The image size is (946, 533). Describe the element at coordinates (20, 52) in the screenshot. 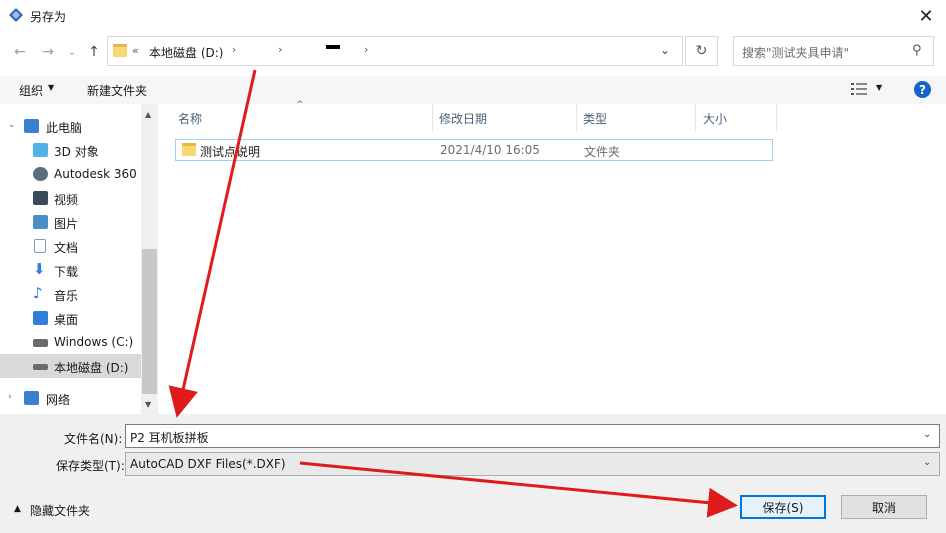

I see `back-arrow-icon: ←` at that location.